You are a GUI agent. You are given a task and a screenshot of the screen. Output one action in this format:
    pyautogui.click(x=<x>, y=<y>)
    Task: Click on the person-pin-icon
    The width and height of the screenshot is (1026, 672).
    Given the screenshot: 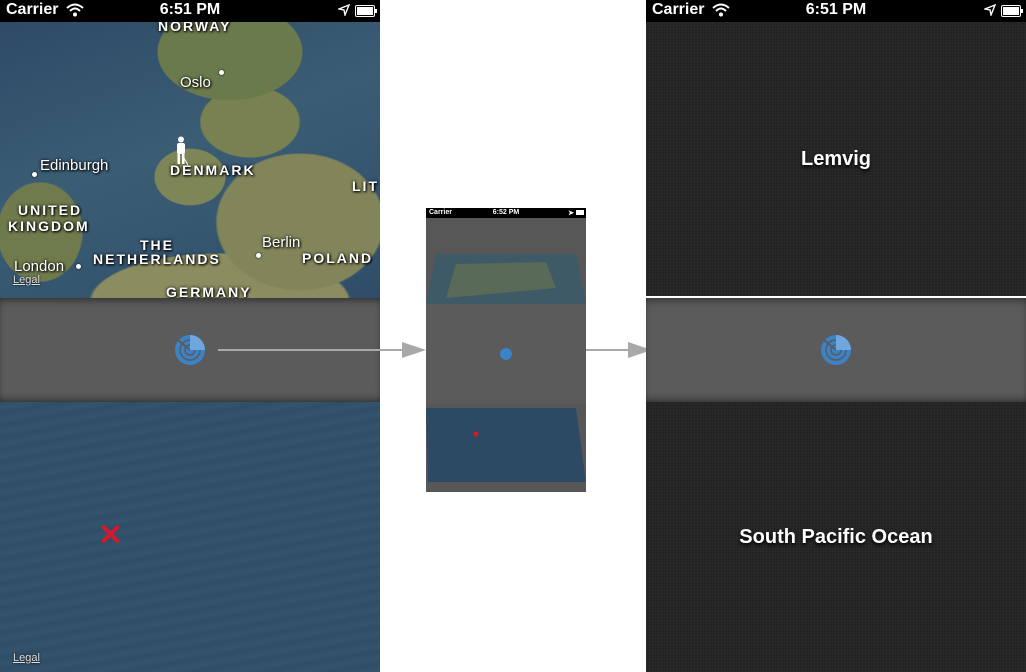 What is the action you would take?
    pyautogui.click(x=181, y=151)
    